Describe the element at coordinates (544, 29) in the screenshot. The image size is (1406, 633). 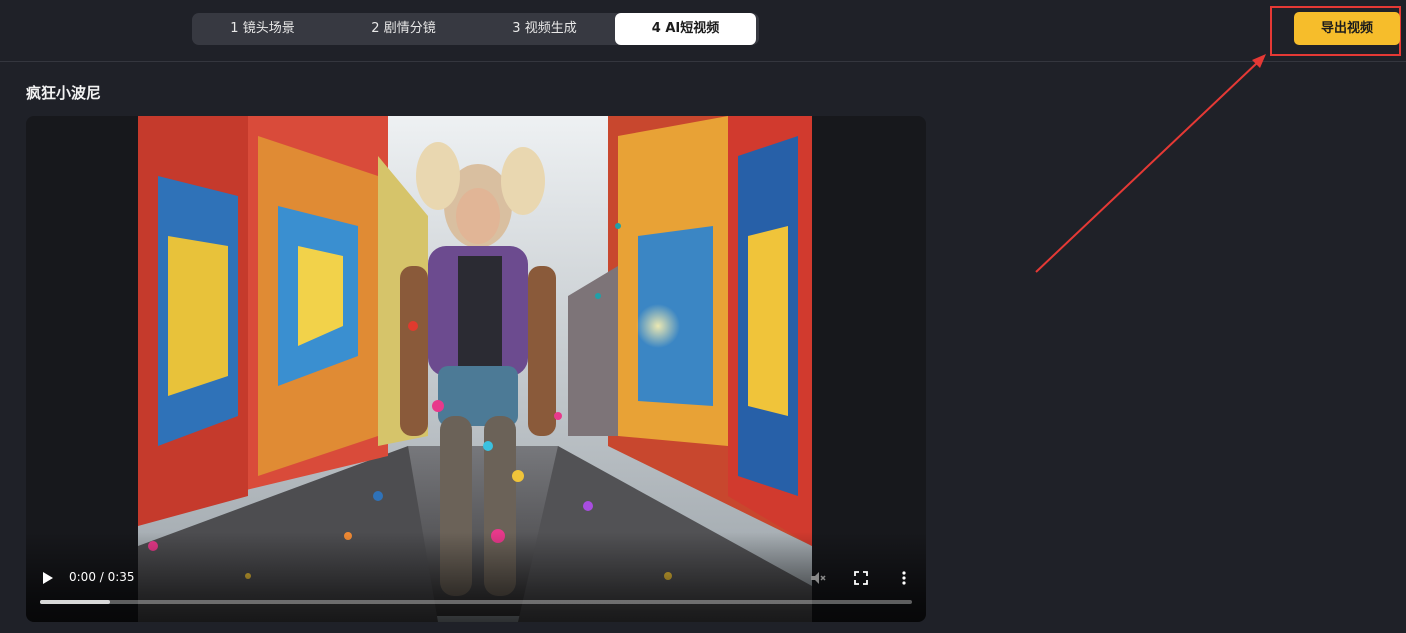
I see `tab-step-3-video-generation: 3 视频生成` at that location.